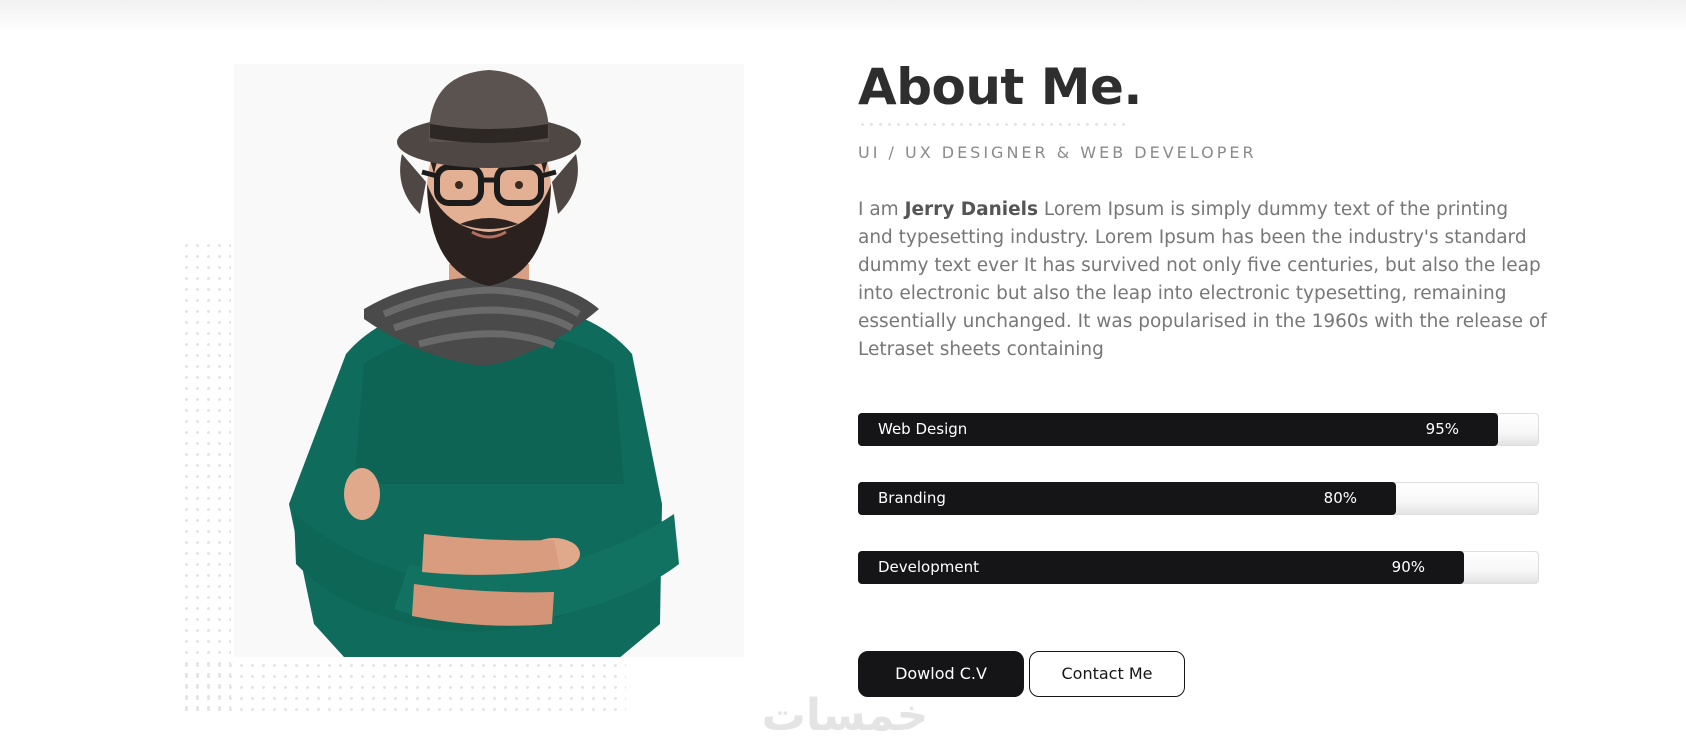  Describe the element at coordinates (1408, 567) in the screenshot. I see `skill-percent: 90%` at that location.